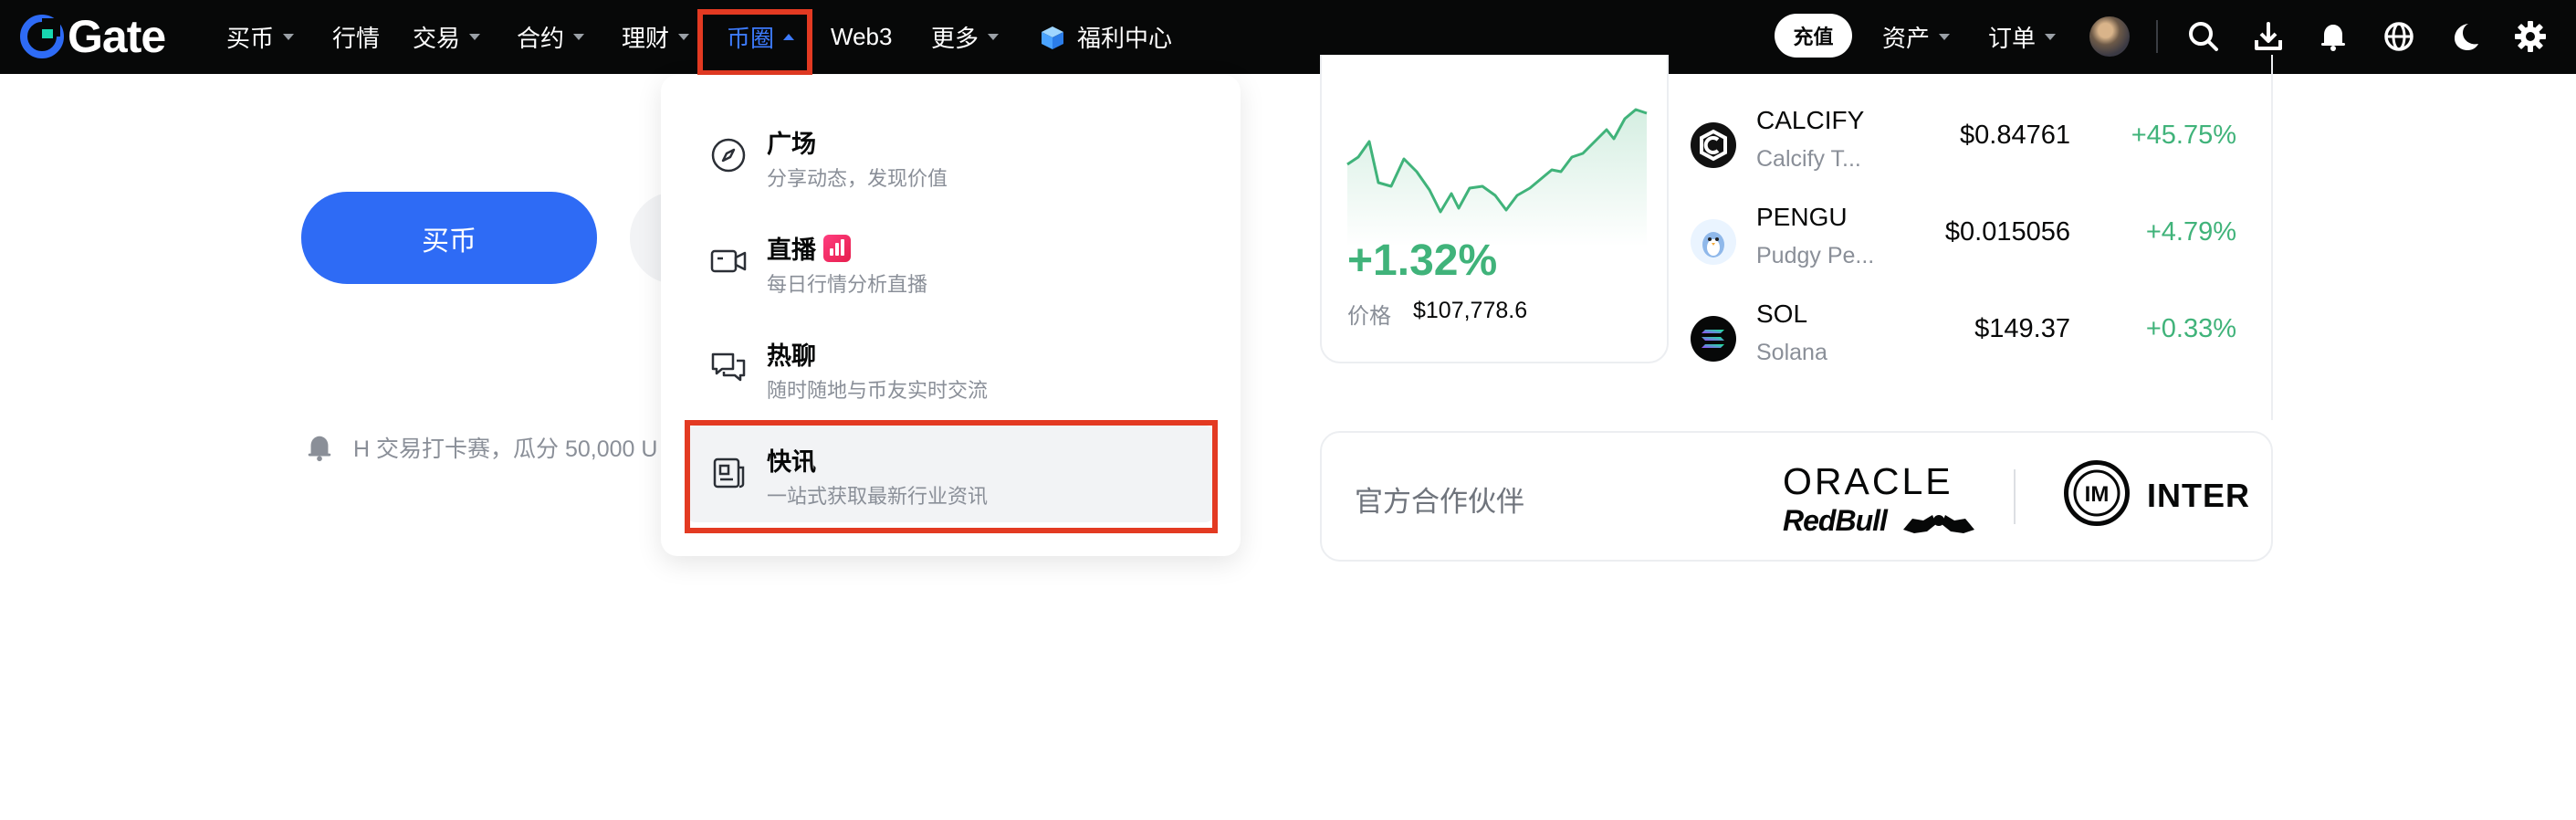  I want to click on coin-row-pengu: PENGU Pudgy Pe... $0.015056 +4.79%, so click(1963, 244).